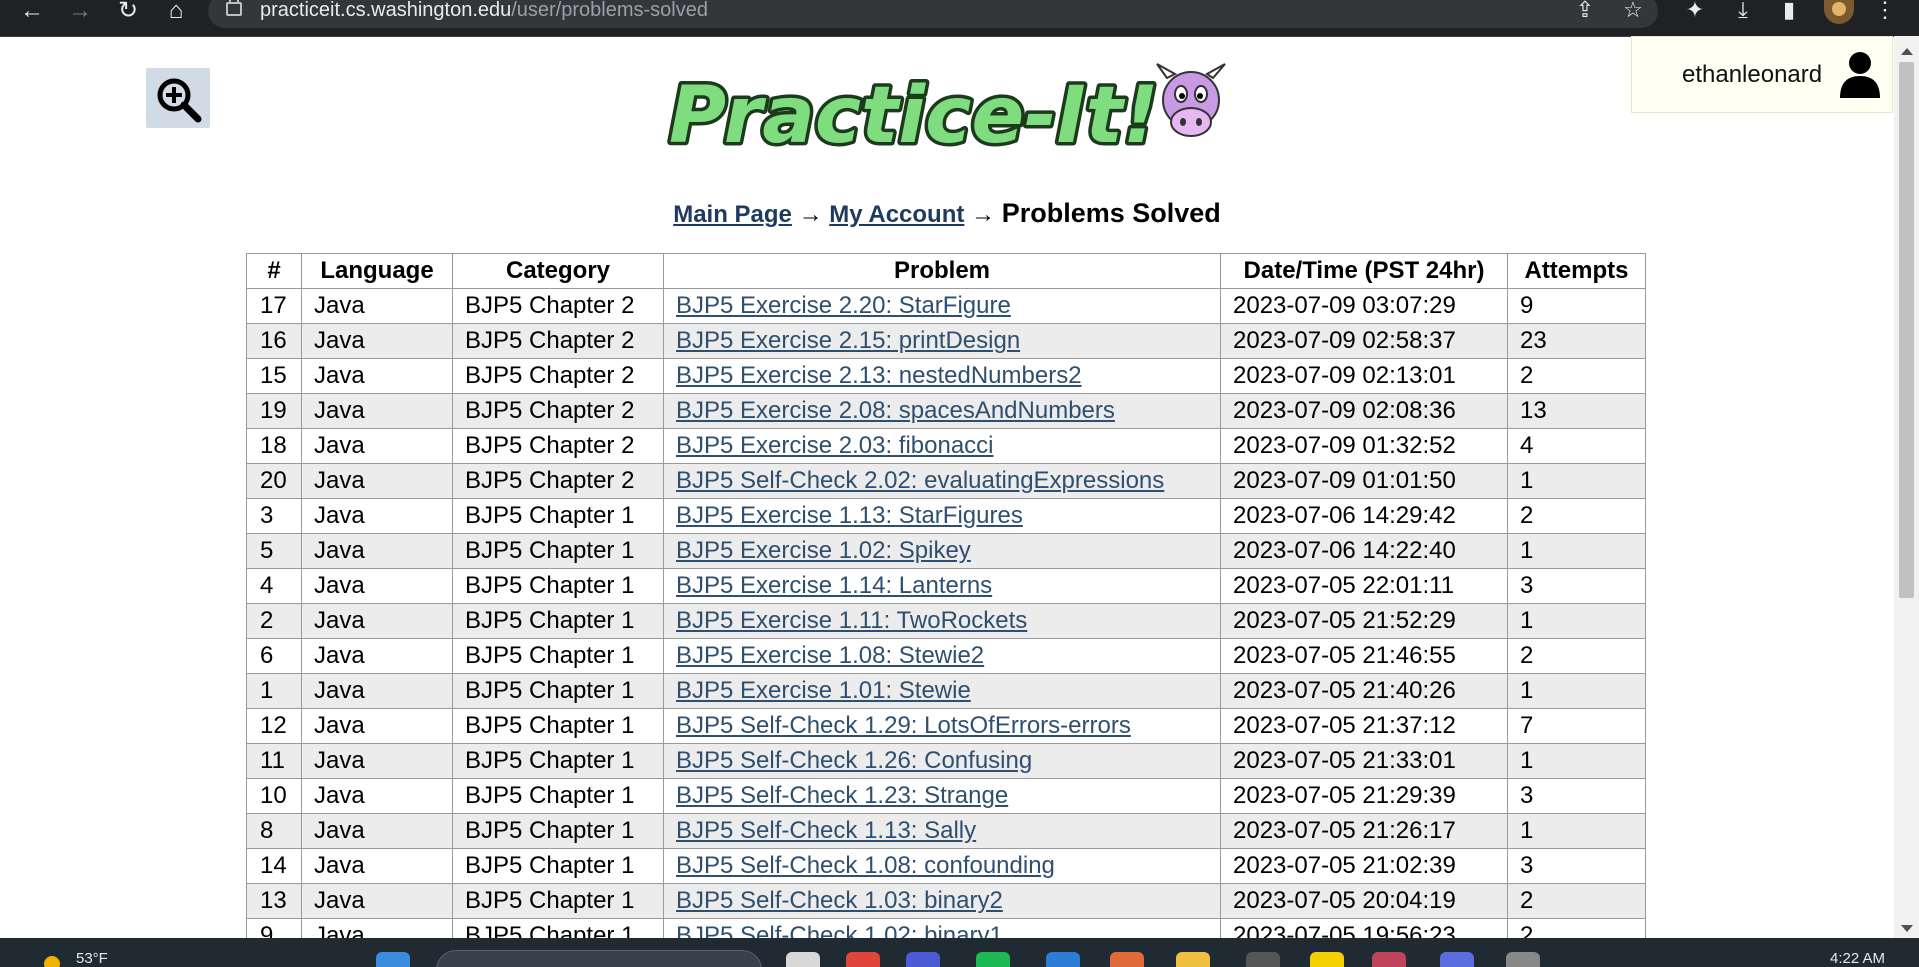  What do you see at coordinates (274, 796) in the screenshot?
I see `row-number: 10` at bounding box center [274, 796].